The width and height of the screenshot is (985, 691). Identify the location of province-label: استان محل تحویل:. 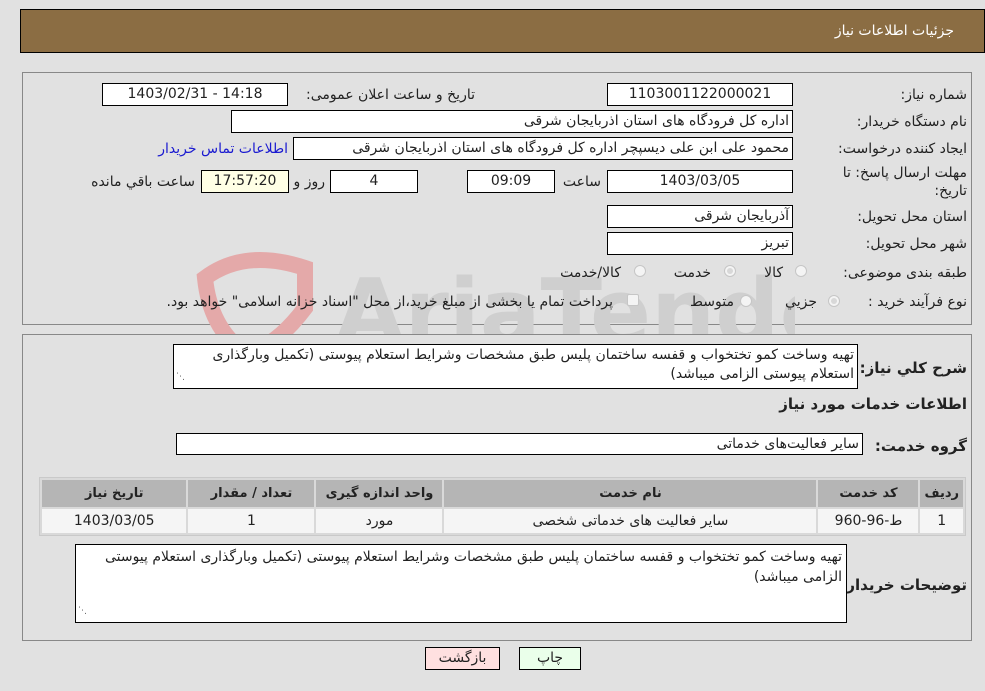
(912, 217).